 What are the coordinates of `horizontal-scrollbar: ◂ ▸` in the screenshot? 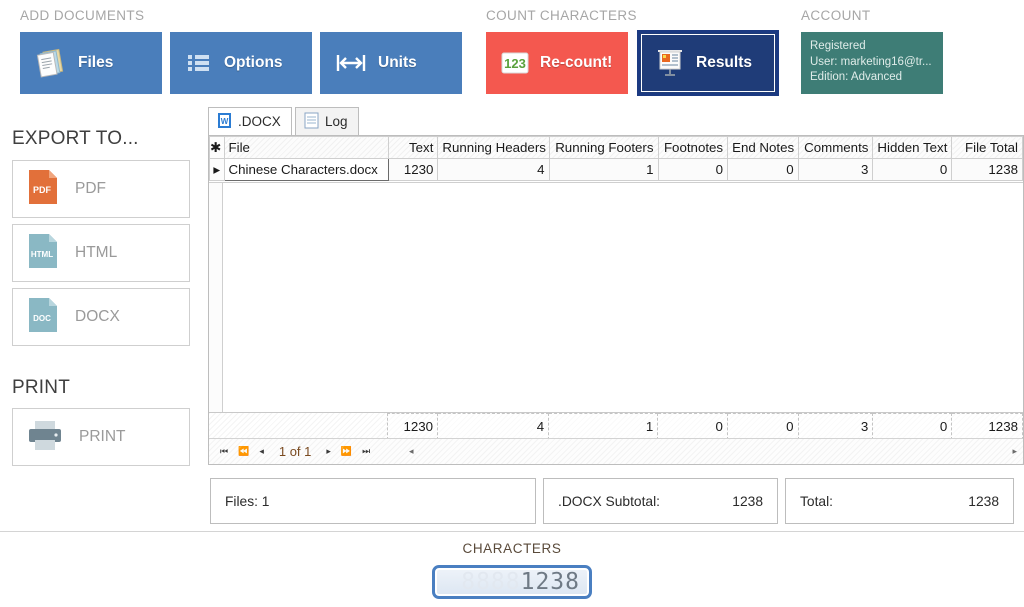 It's located at (713, 451).